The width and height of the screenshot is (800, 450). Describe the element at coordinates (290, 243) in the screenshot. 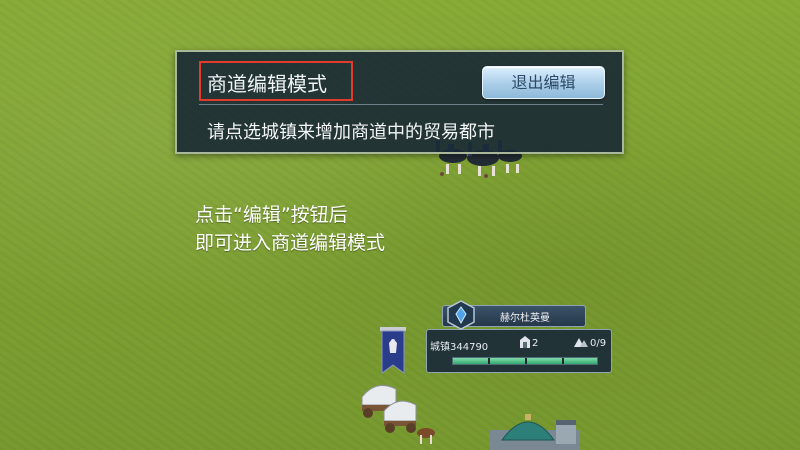

I see `tutorial-tip-line2: 即可进入商道编辑模式` at that location.